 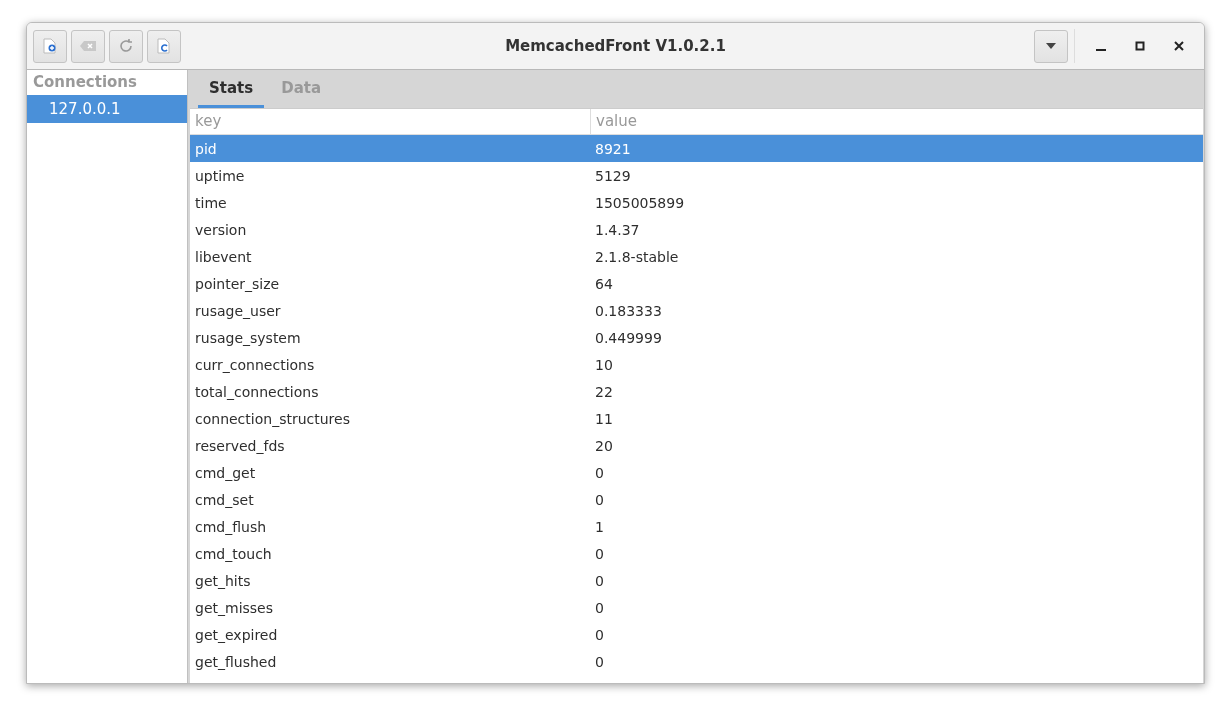 I want to click on refresh-button, so click(x=126, y=46).